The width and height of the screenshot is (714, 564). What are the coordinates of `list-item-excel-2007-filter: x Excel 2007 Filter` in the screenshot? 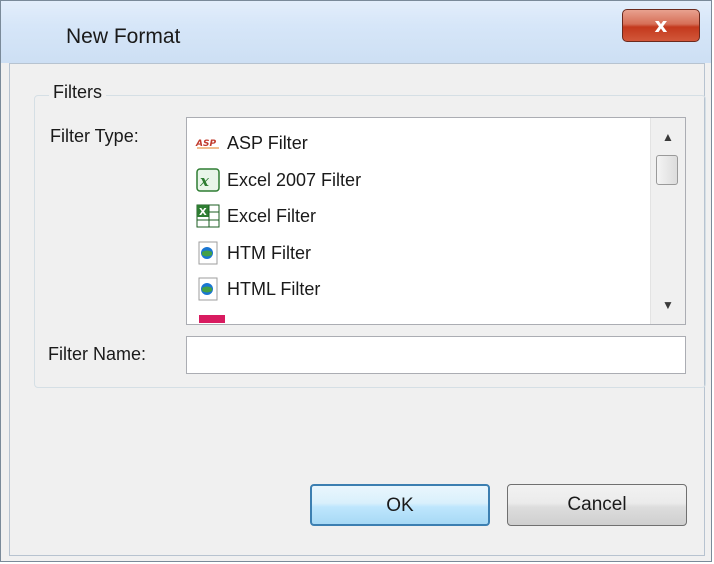 It's located at (278, 180).